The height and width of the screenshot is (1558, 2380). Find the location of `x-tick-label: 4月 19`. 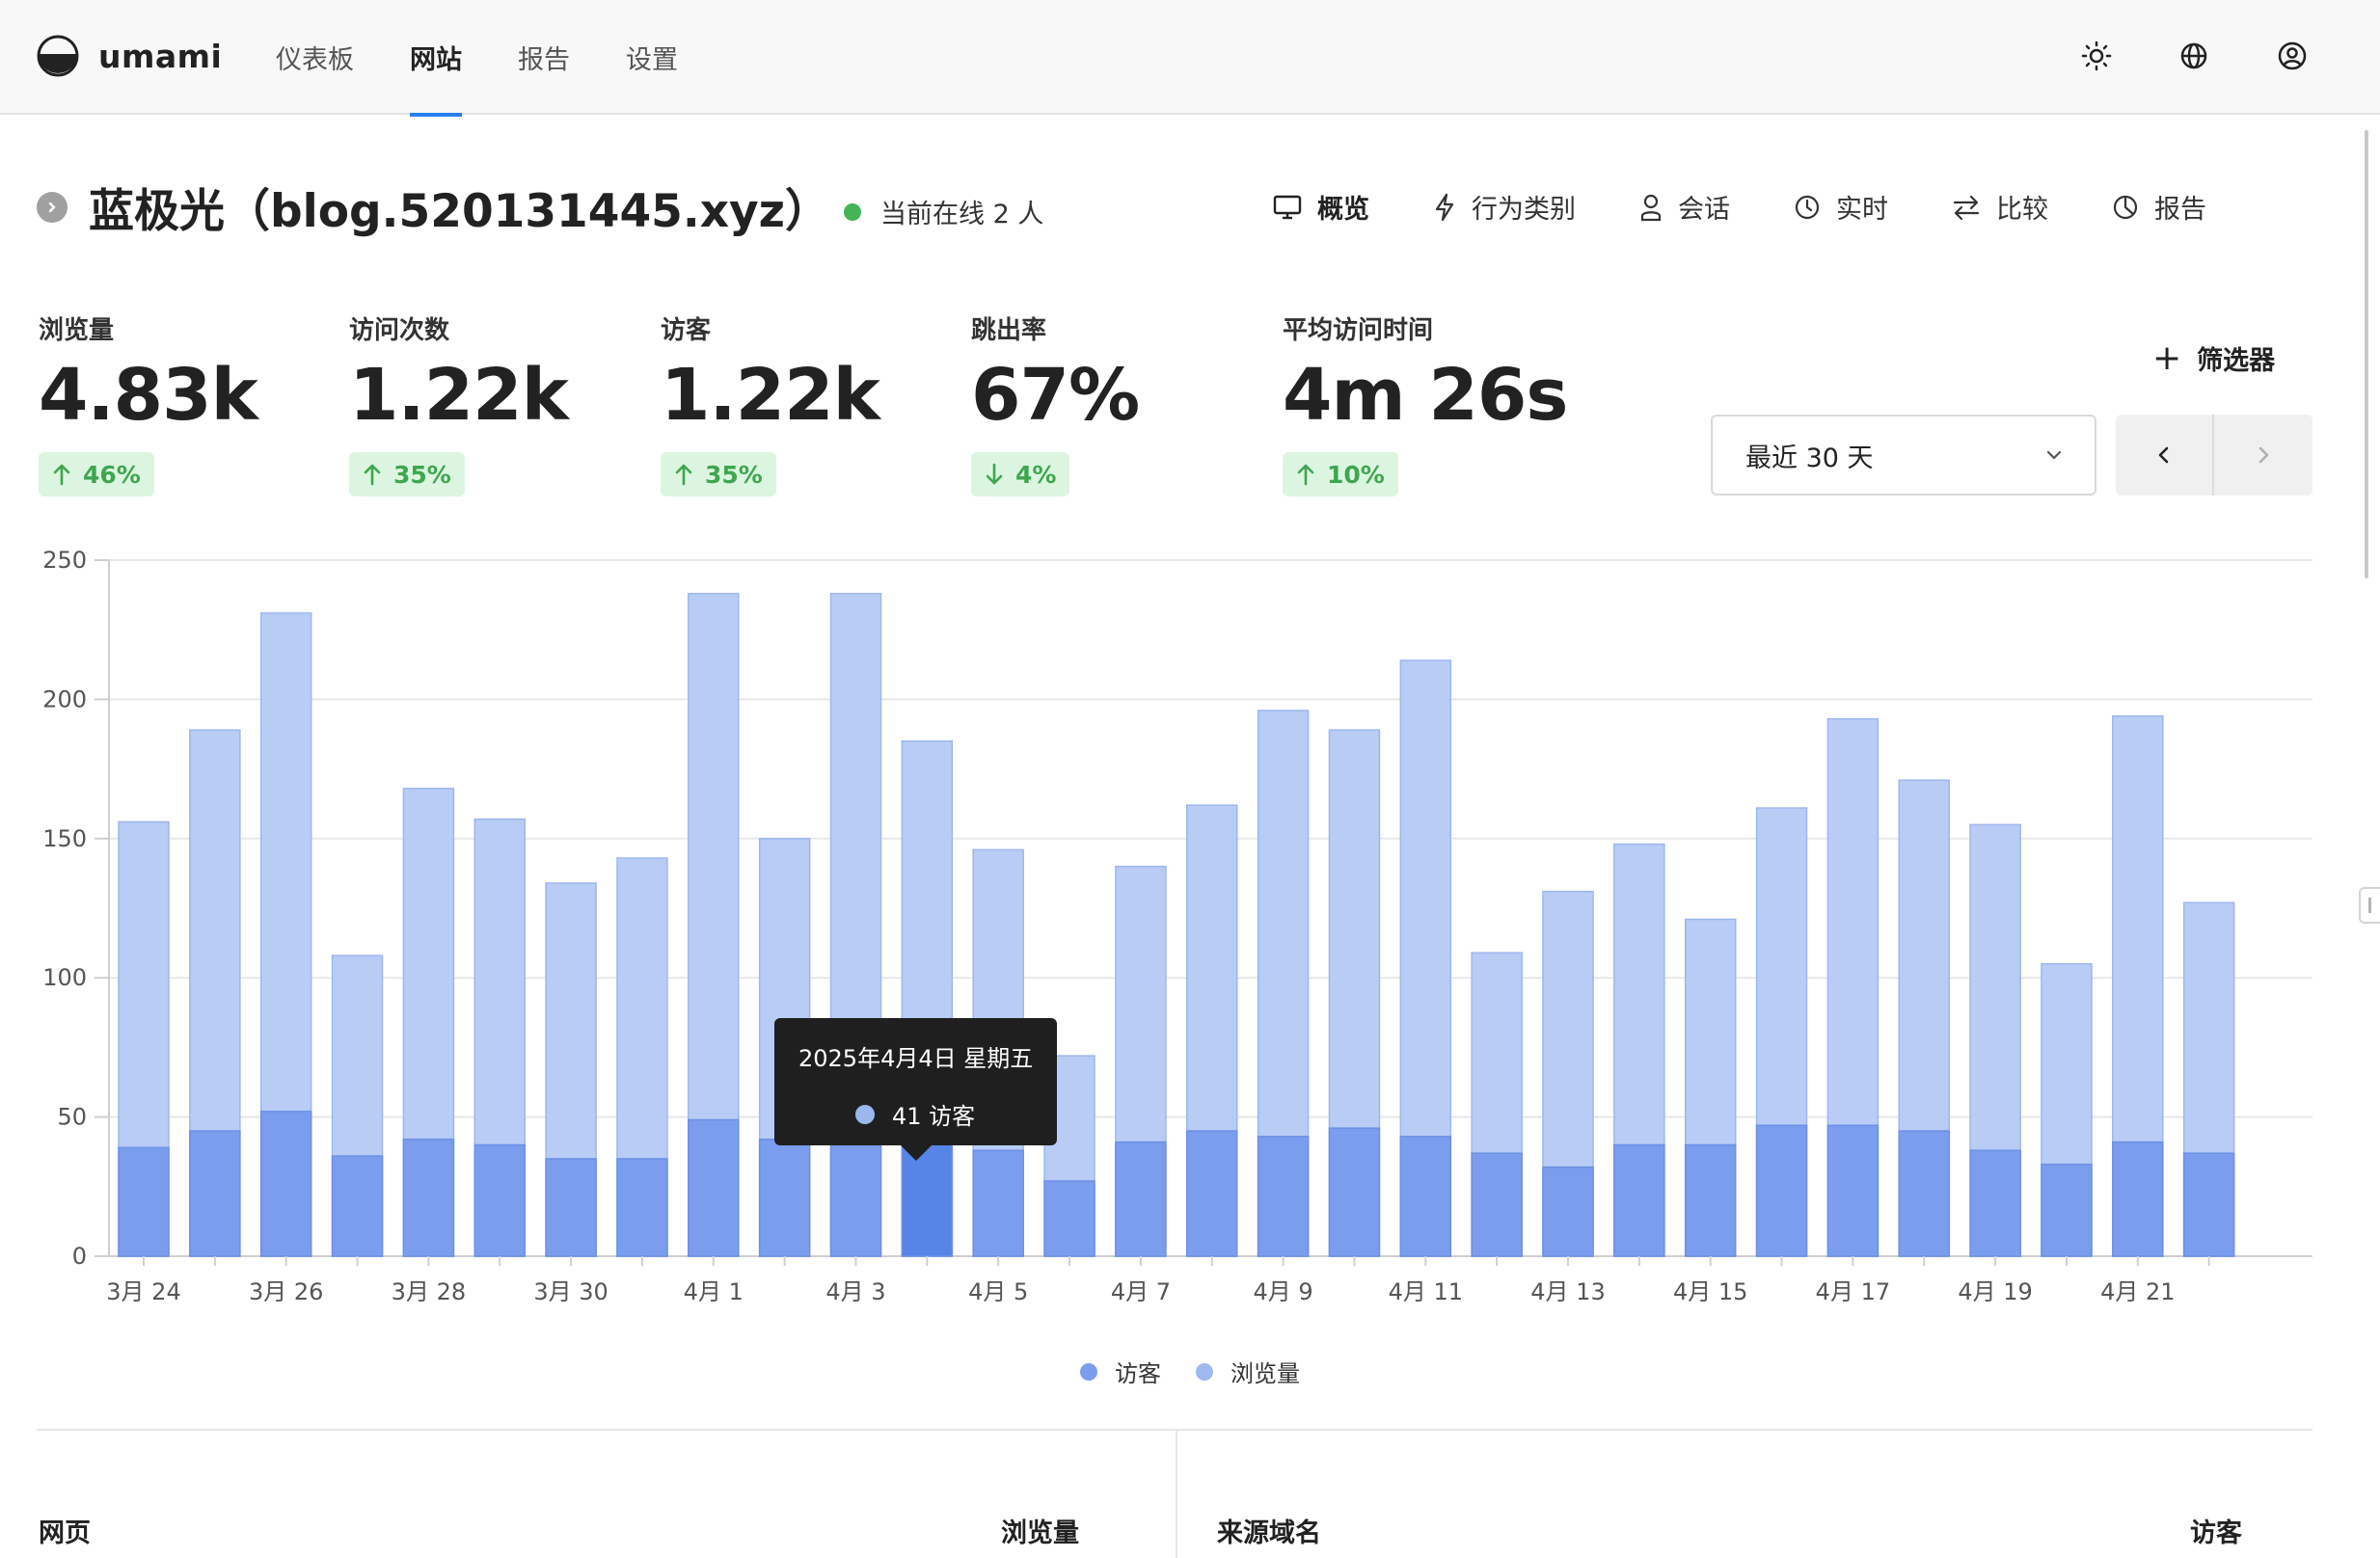

x-tick-label: 4月 19 is located at coordinates (1995, 1291).